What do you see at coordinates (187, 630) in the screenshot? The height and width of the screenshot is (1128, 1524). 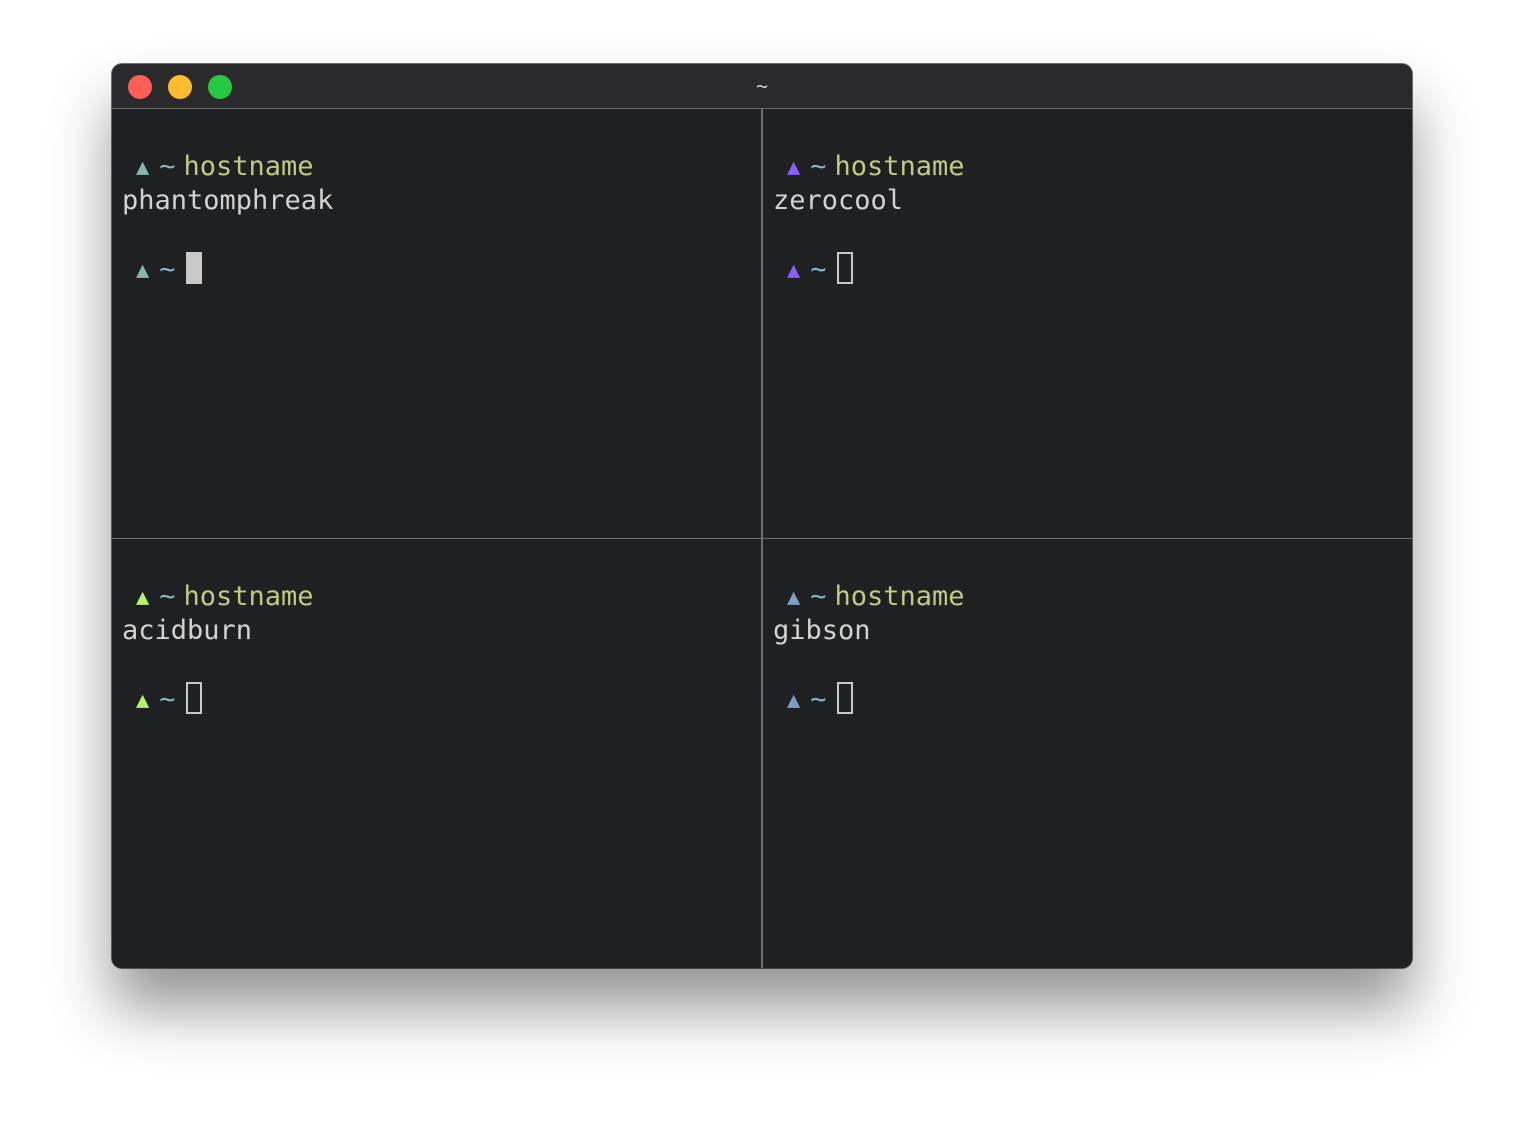 I see `command-output: acidburn` at bounding box center [187, 630].